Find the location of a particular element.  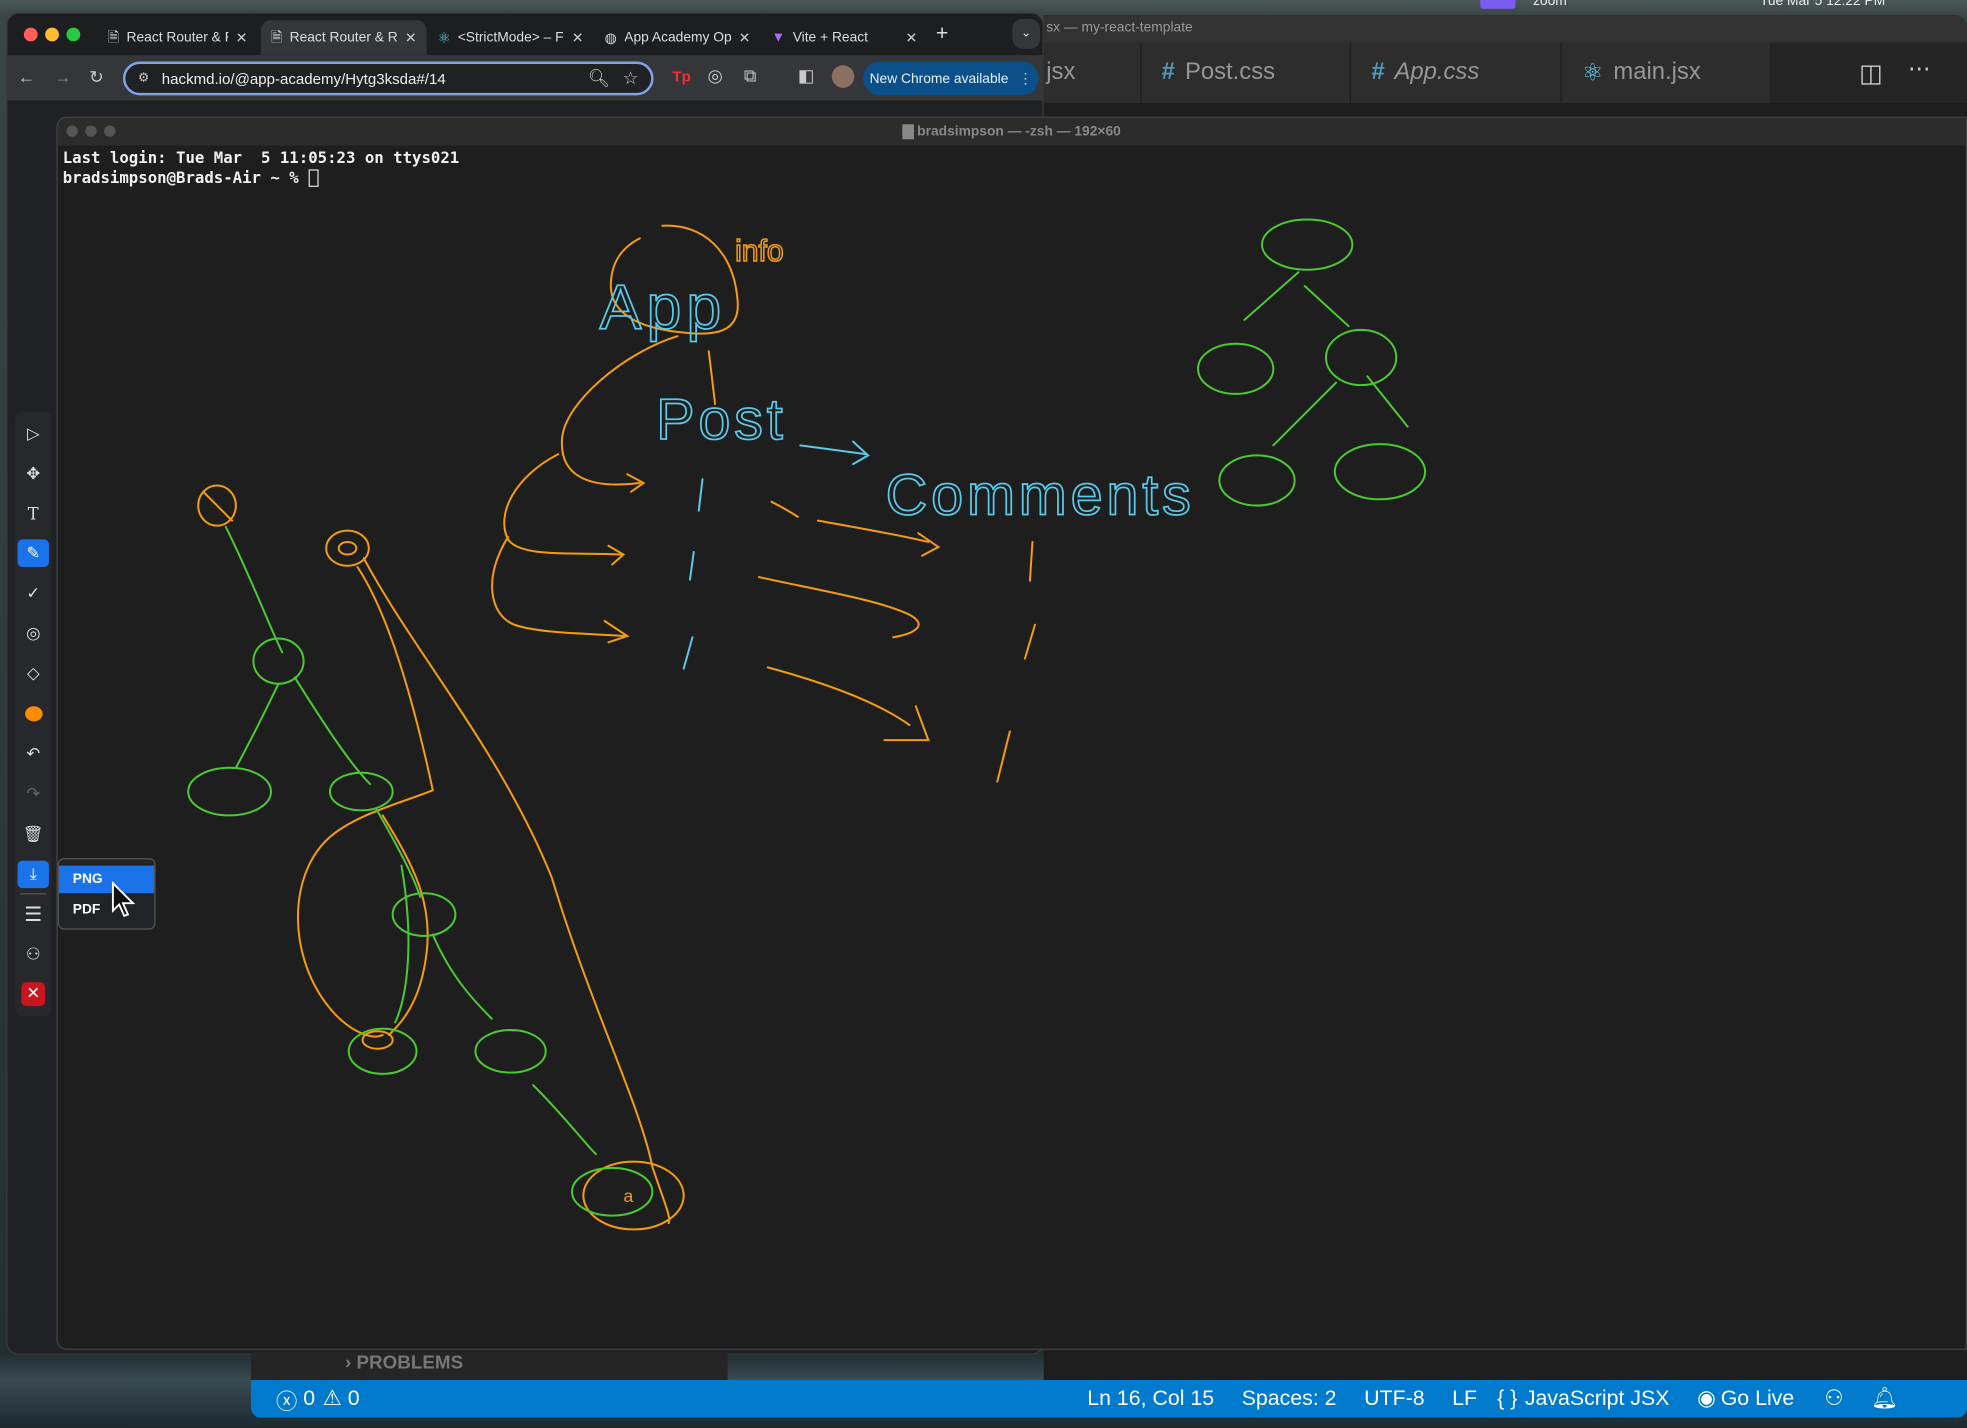

handwritten-app: App is located at coordinates (663, 308).